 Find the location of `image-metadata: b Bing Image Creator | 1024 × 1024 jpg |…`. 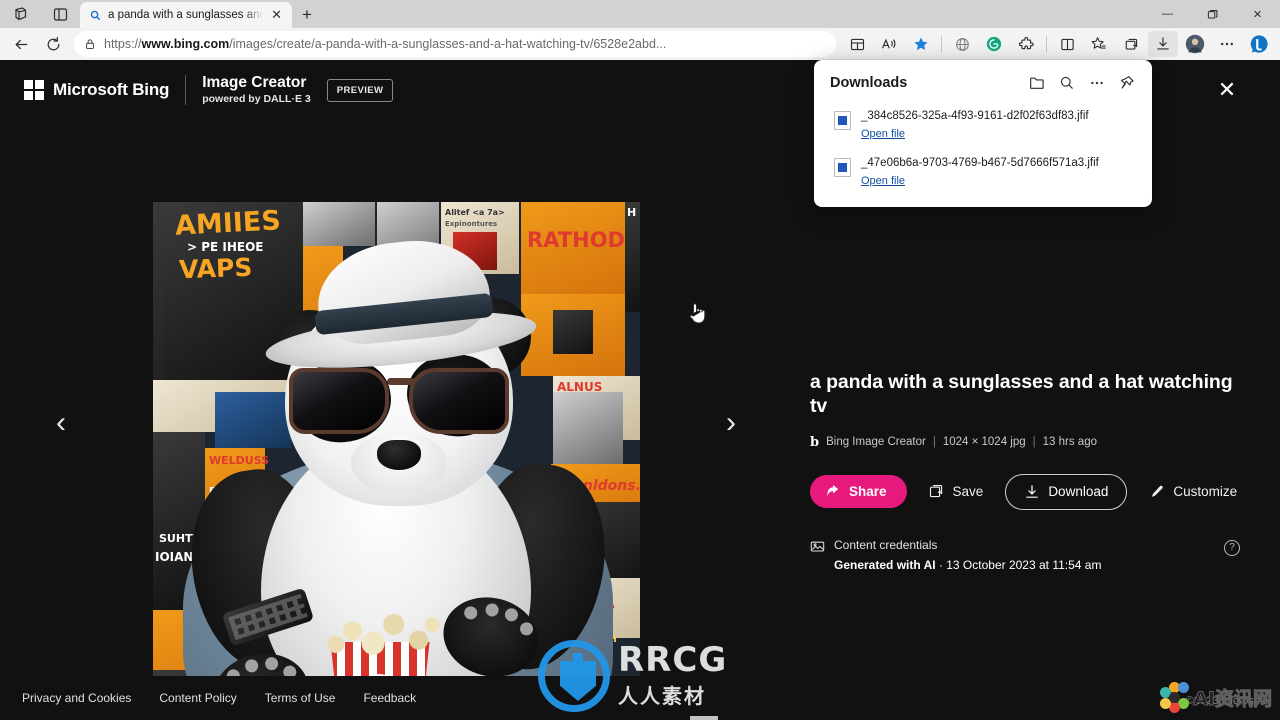

image-metadata: b Bing Image Creator | 1024 × 1024 jpg |… is located at coordinates (1025, 442).